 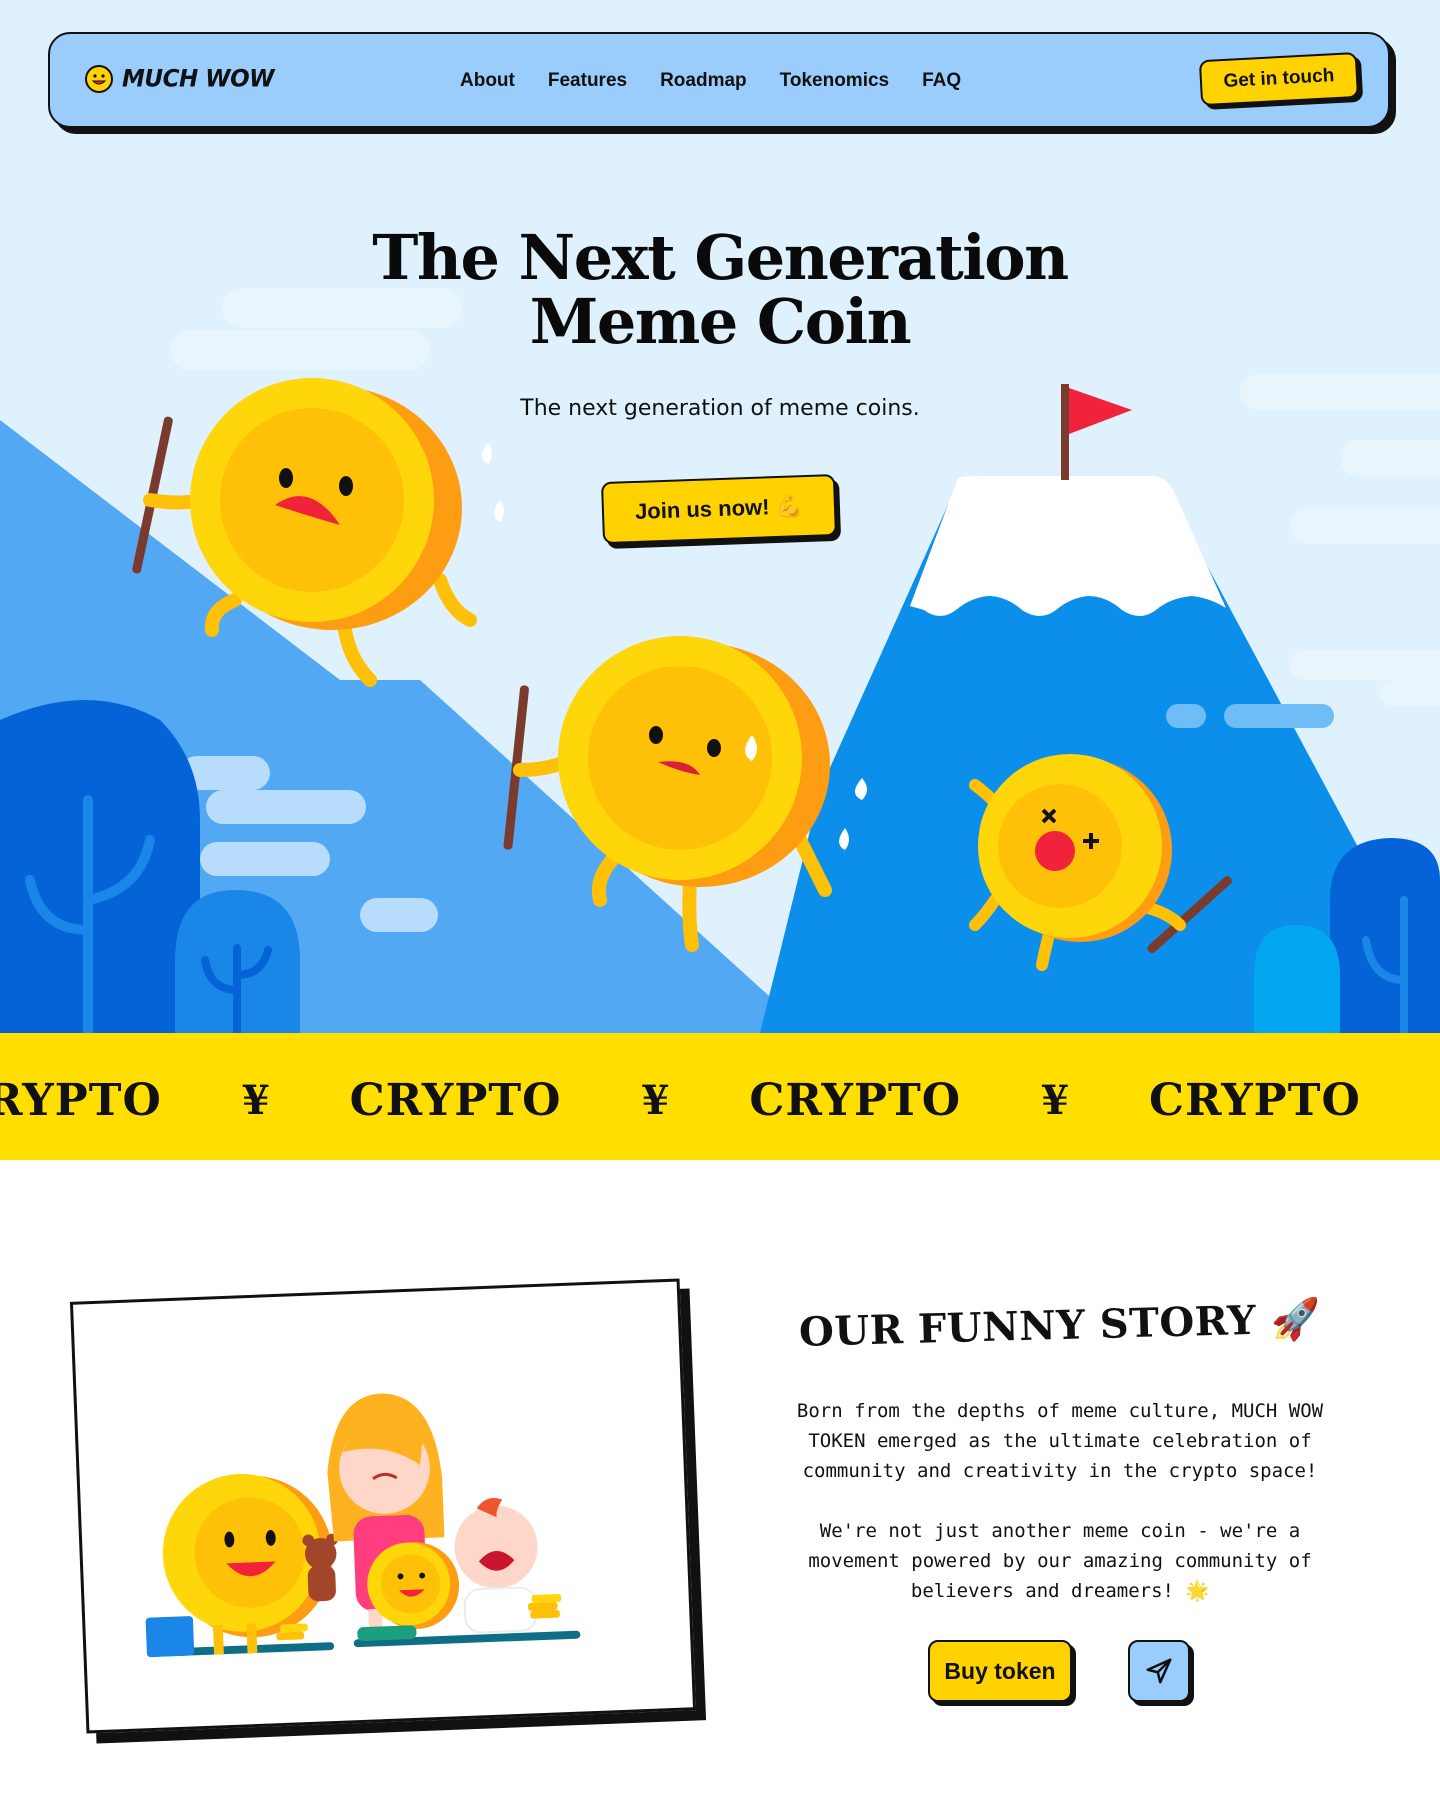 What do you see at coordinates (363, 1525) in the screenshot?
I see `family-illustration` at bounding box center [363, 1525].